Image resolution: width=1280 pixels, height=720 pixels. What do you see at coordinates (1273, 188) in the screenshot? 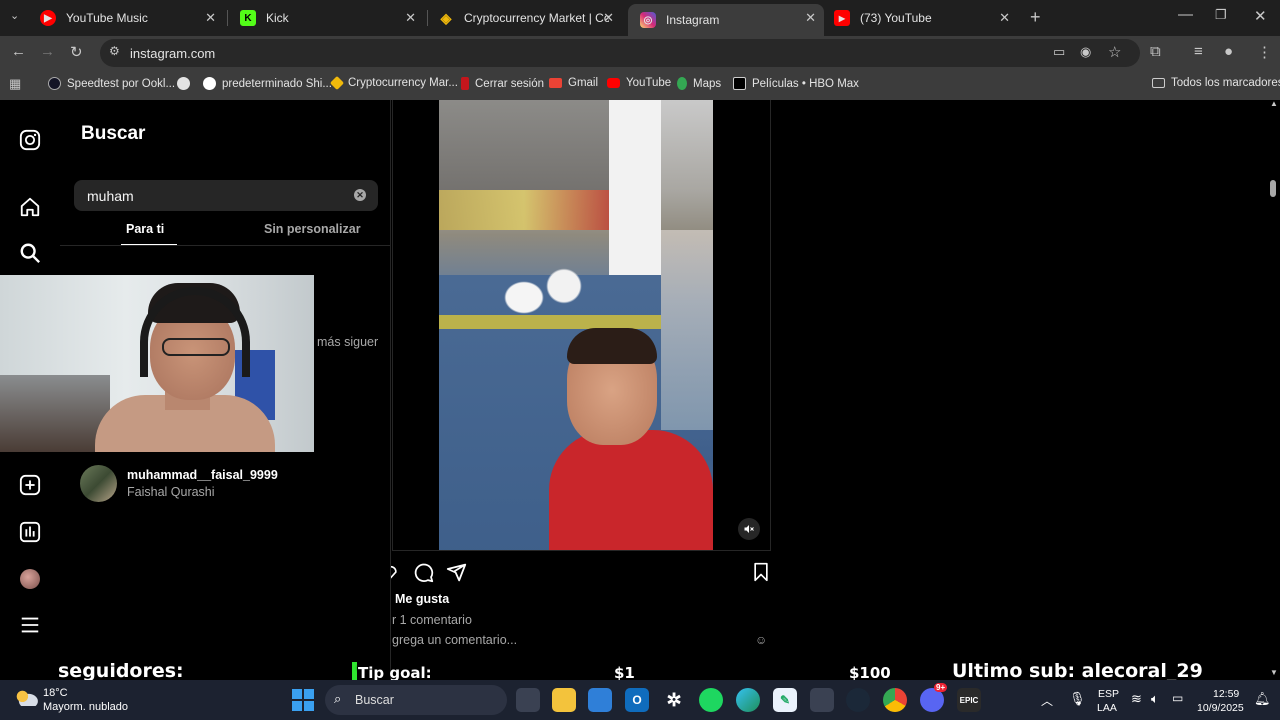
I see `scrollbar-thumb` at bounding box center [1273, 188].